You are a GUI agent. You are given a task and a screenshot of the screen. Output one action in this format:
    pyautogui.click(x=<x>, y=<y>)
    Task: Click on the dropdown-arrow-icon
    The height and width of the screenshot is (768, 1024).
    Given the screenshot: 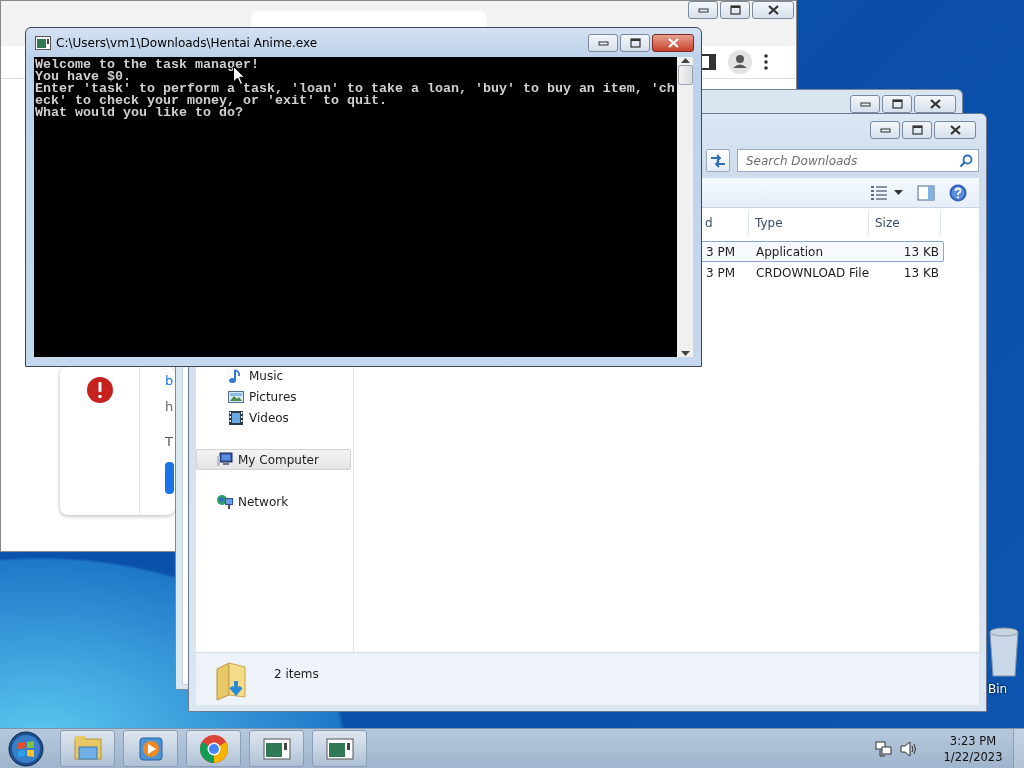 What is the action you would take?
    pyautogui.click(x=898, y=192)
    